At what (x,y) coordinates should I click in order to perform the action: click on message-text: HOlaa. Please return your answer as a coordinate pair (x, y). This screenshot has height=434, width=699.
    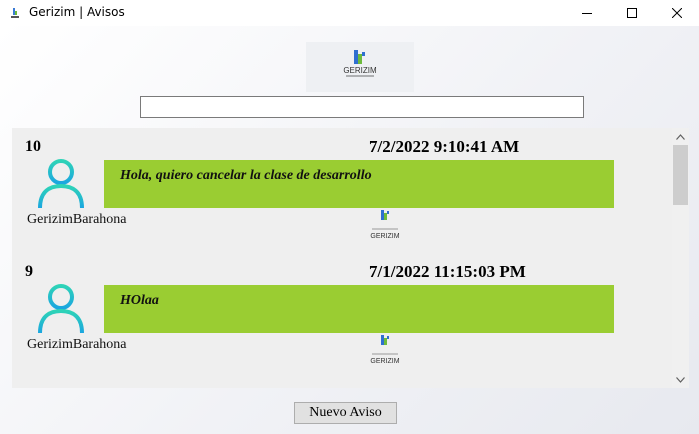
    Looking at the image, I should click on (139, 300).